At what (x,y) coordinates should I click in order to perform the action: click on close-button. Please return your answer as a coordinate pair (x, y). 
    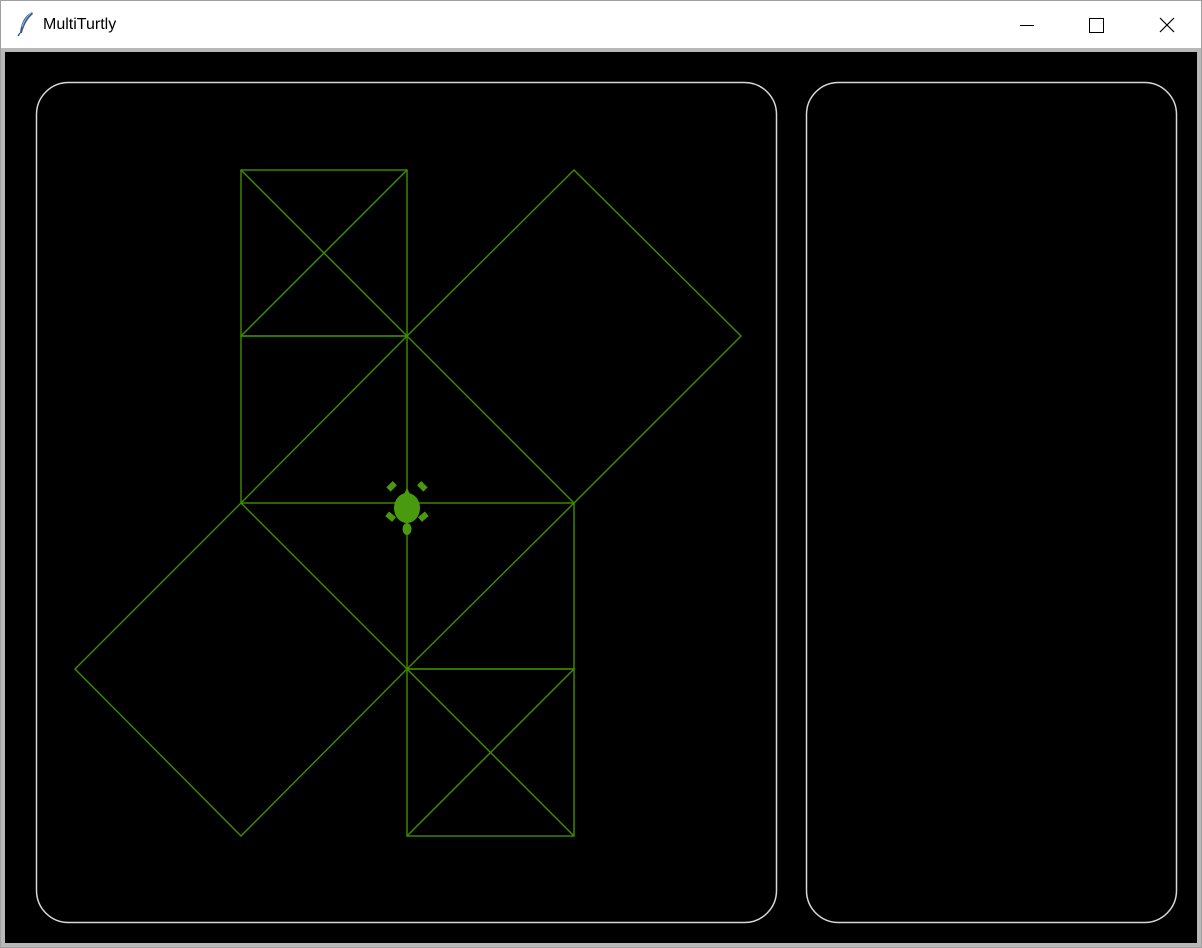
    Looking at the image, I should click on (1167, 24).